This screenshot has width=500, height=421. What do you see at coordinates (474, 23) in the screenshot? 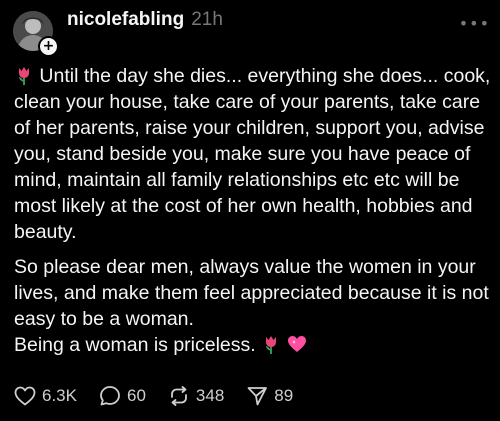
I see `more-options-icon: •••` at bounding box center [474, 23].